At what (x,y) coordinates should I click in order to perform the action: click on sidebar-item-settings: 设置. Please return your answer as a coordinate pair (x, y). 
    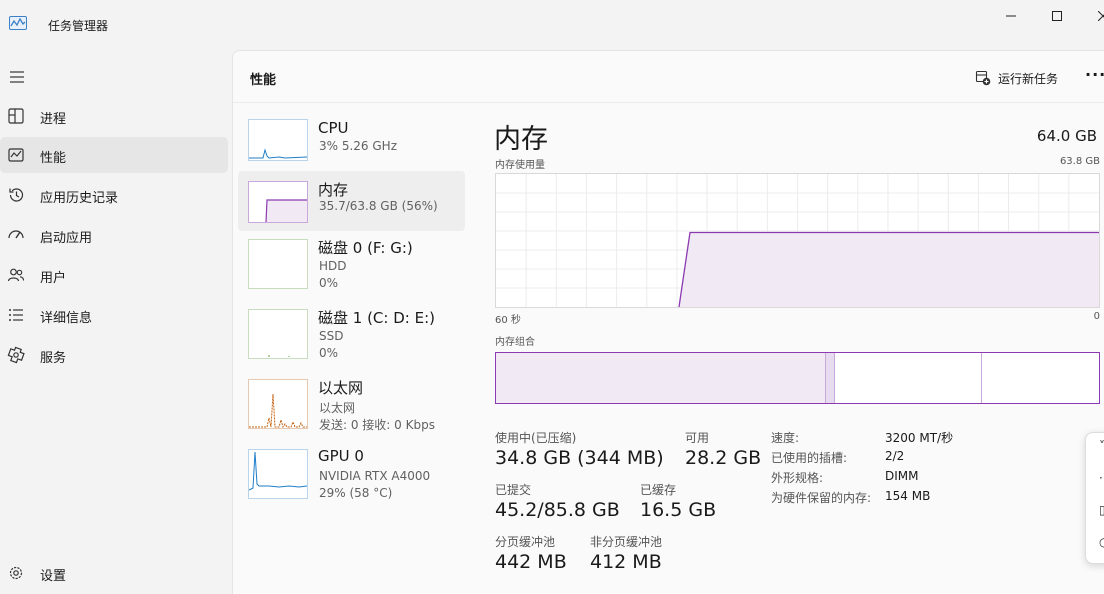
    Looking at the image, I should click on (114, 573).